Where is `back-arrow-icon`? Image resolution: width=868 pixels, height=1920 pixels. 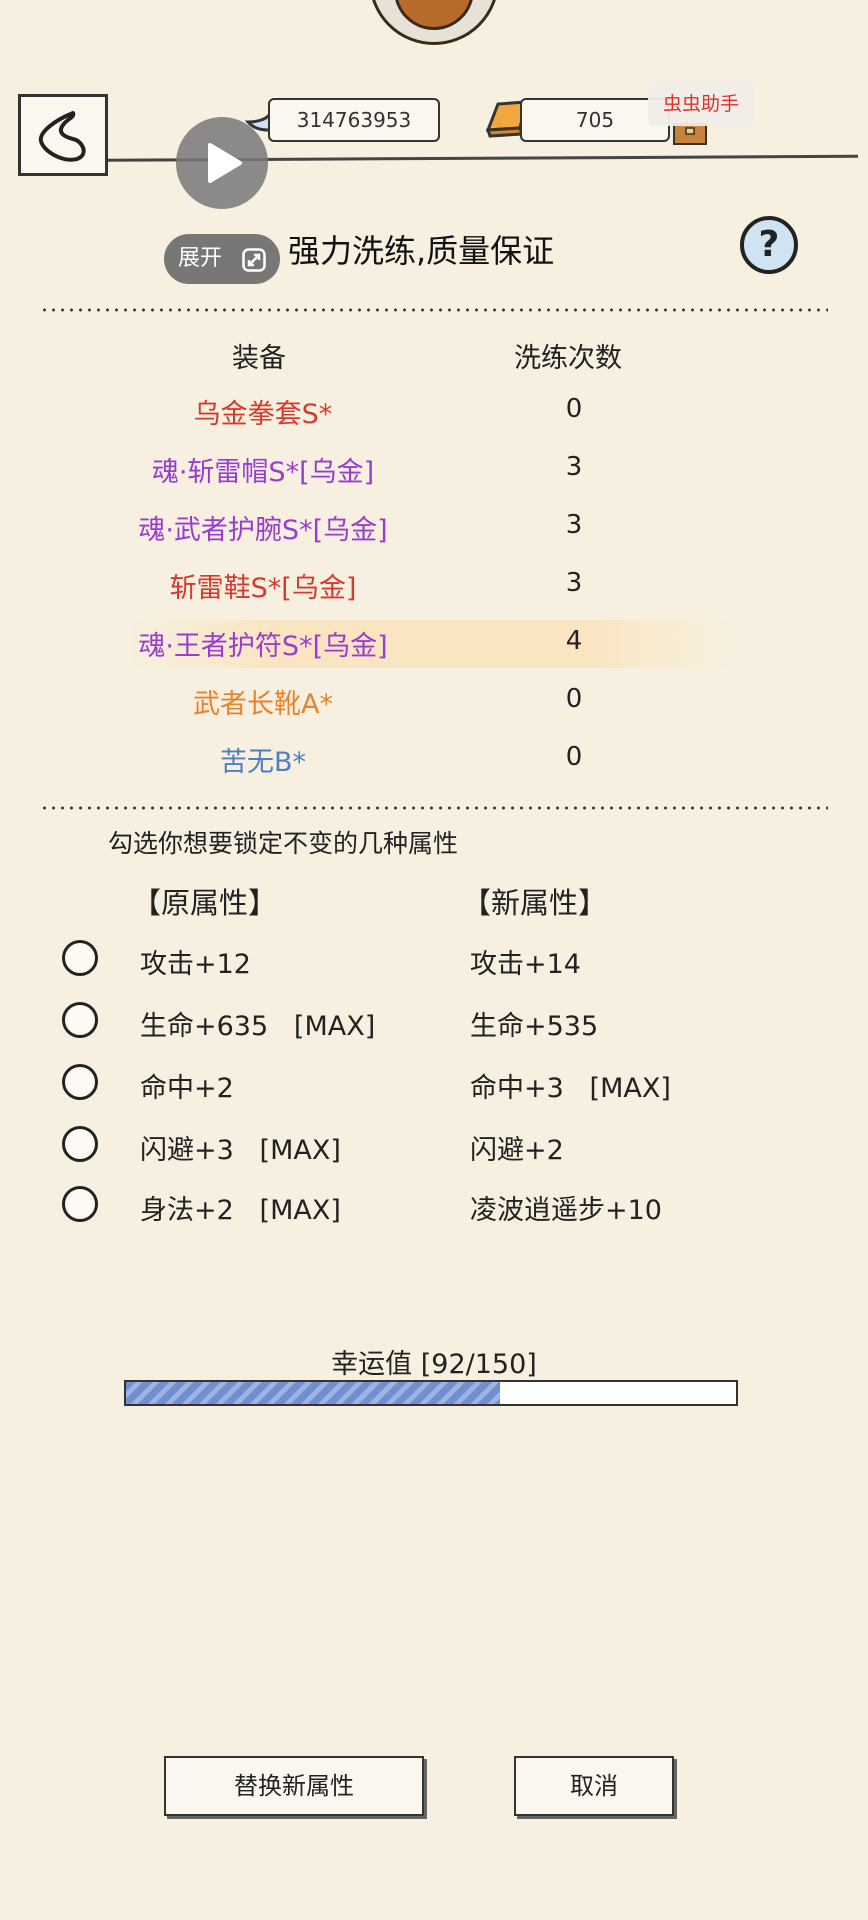 back-arrow-icon is located at coordinates (62, 136).